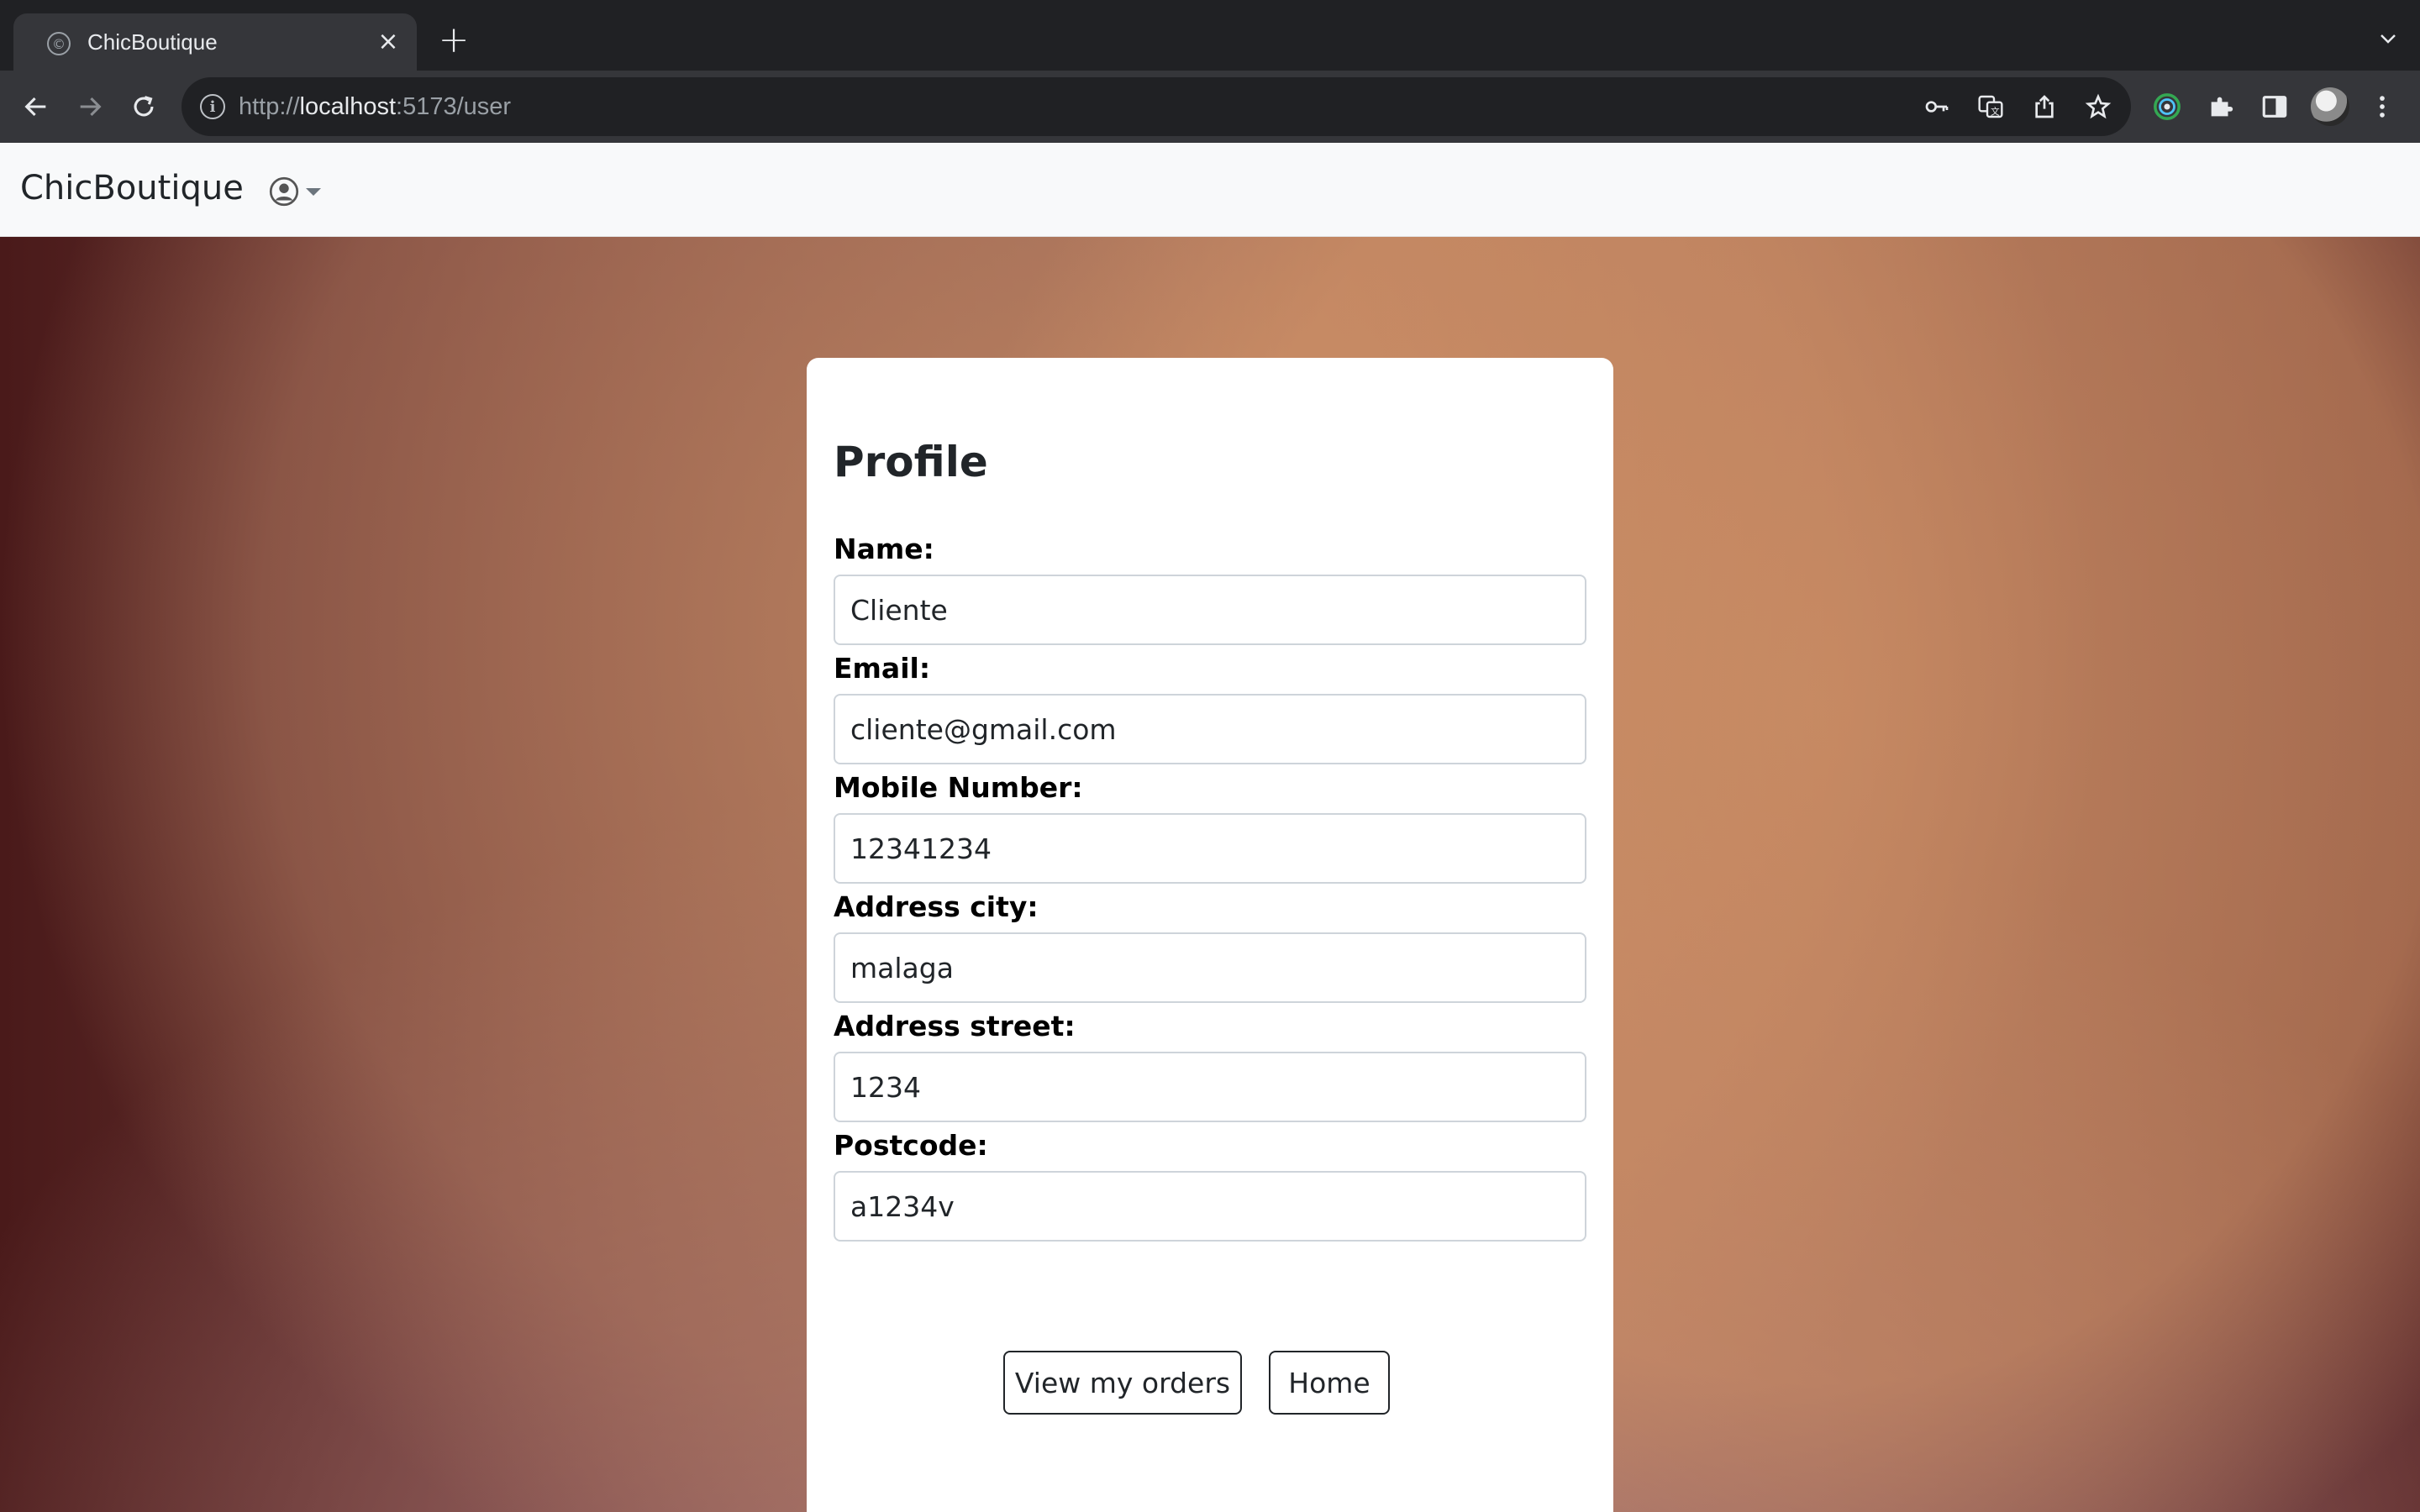  I want to click on key-icon, so click(1937, 106).